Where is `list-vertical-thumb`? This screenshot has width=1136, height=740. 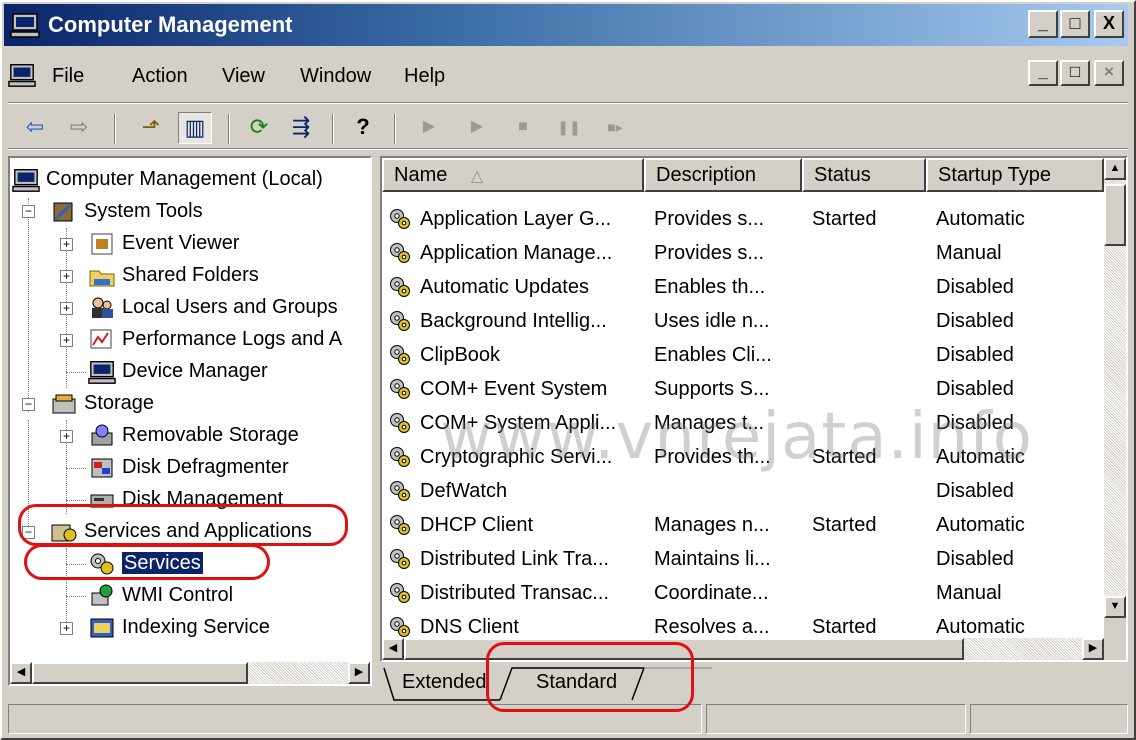
list-vertical-thumb is located at coordinates (1115, 215).